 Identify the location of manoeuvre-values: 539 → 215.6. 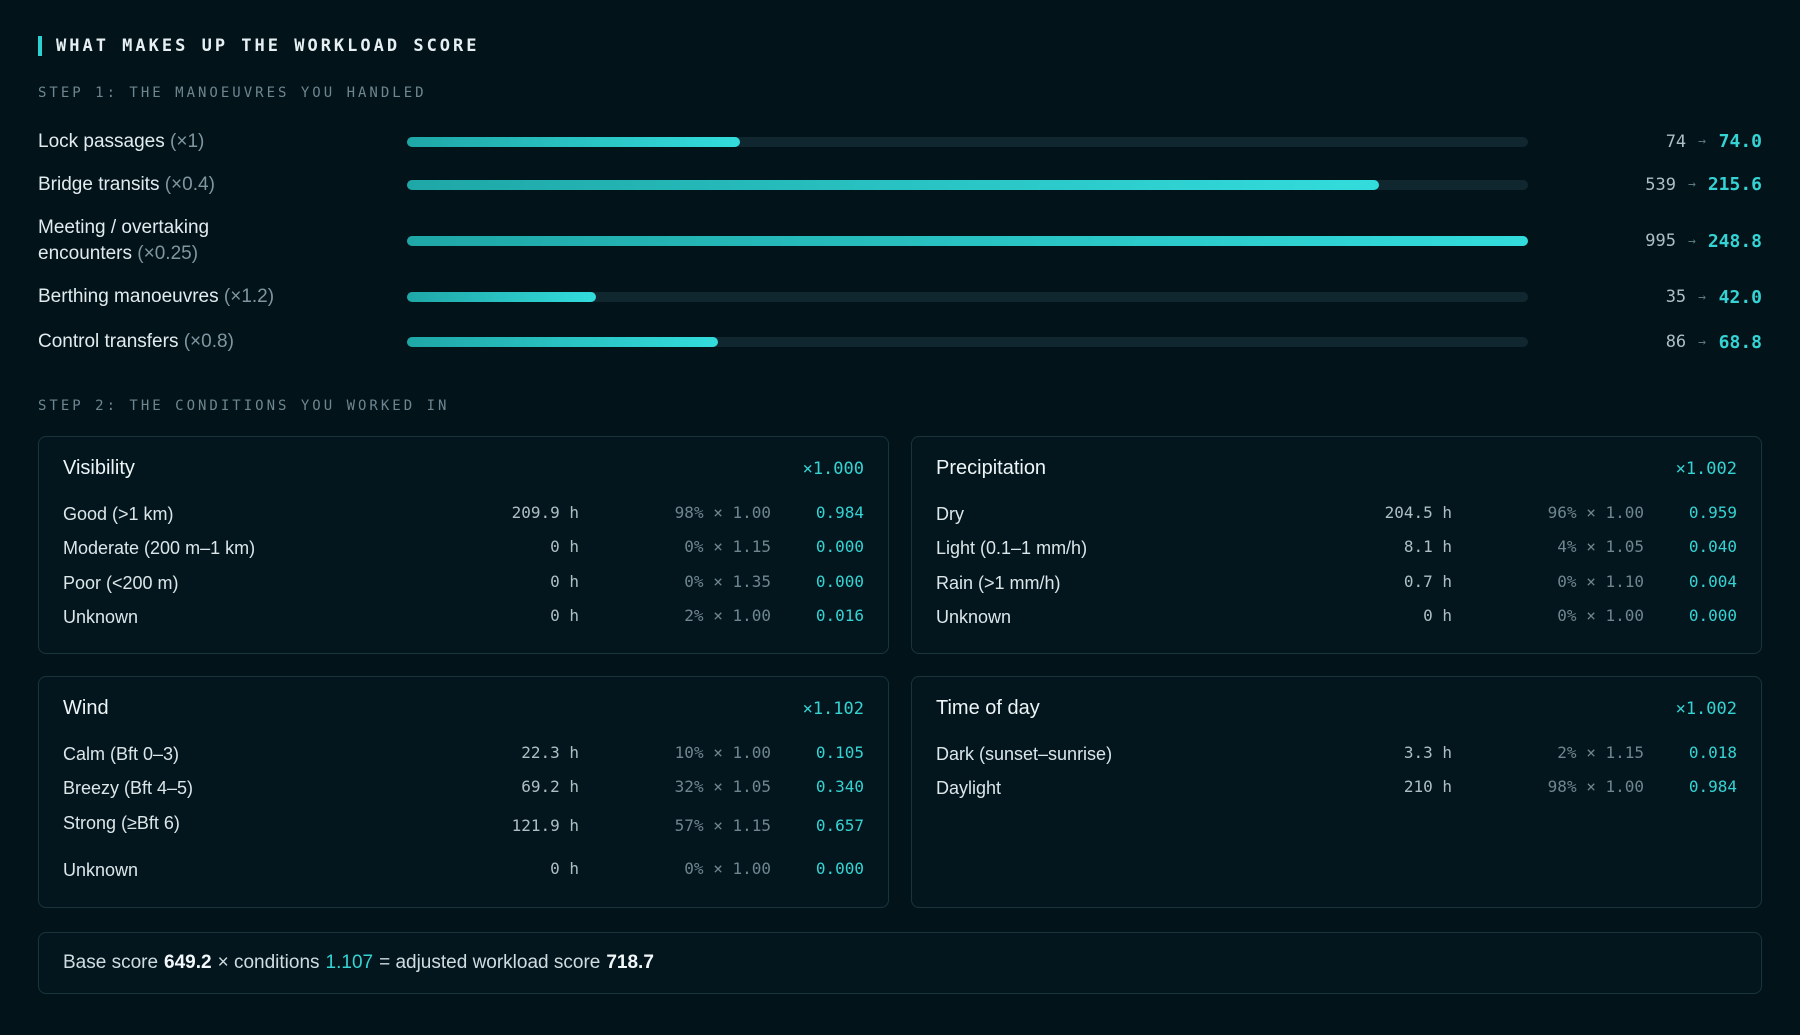
(1645, 184).